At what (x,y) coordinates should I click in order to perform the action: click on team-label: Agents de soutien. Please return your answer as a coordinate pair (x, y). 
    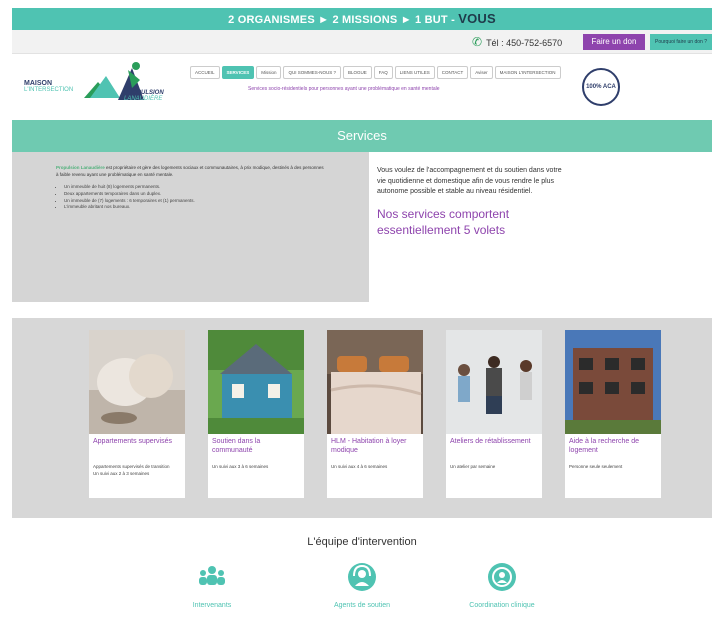
    Looking at the image, I should click on (362, 605).